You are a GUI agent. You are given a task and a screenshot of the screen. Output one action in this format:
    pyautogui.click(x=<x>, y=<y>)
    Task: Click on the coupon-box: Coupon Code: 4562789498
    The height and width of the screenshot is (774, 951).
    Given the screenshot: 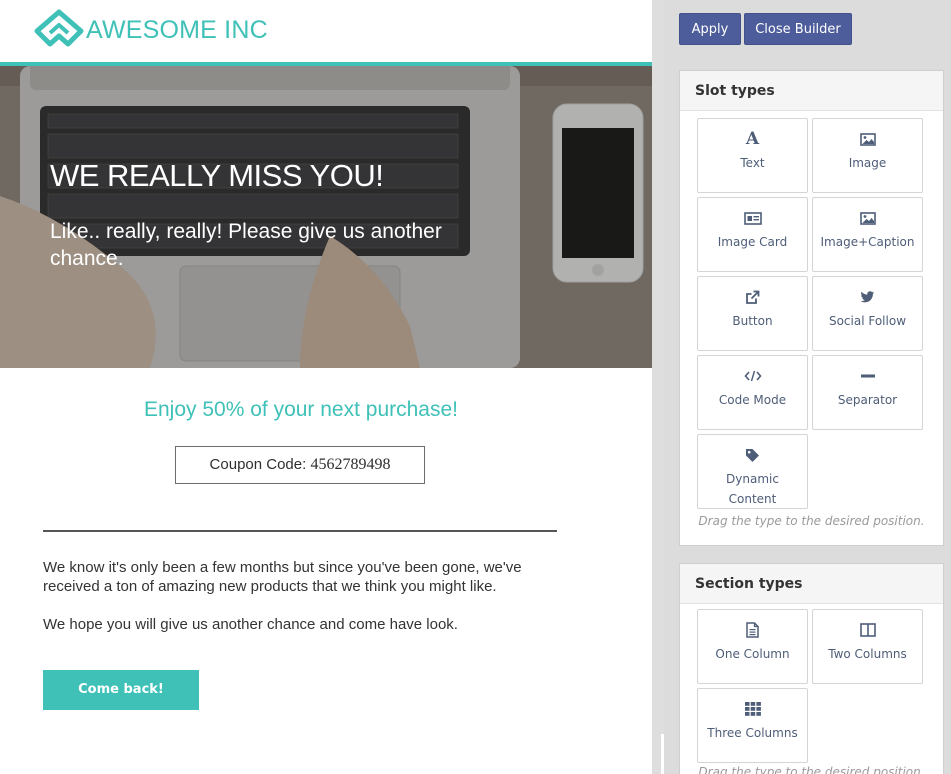 What is the action you would take?
    pyautogui.click(x=300, y=465)
    